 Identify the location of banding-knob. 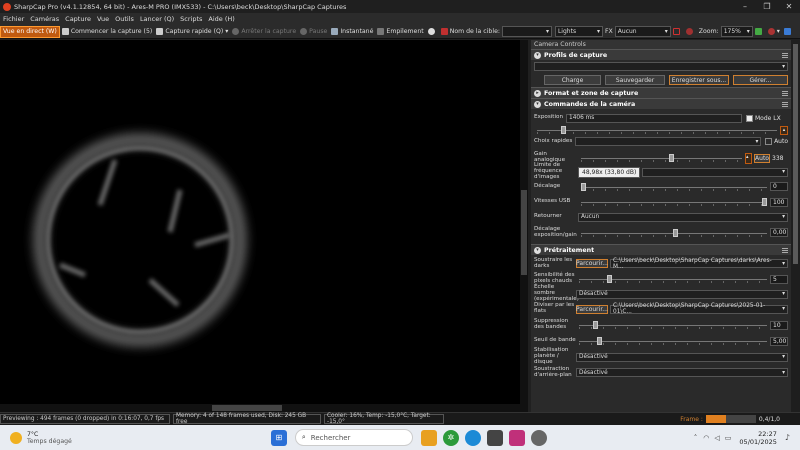
(595, 325).